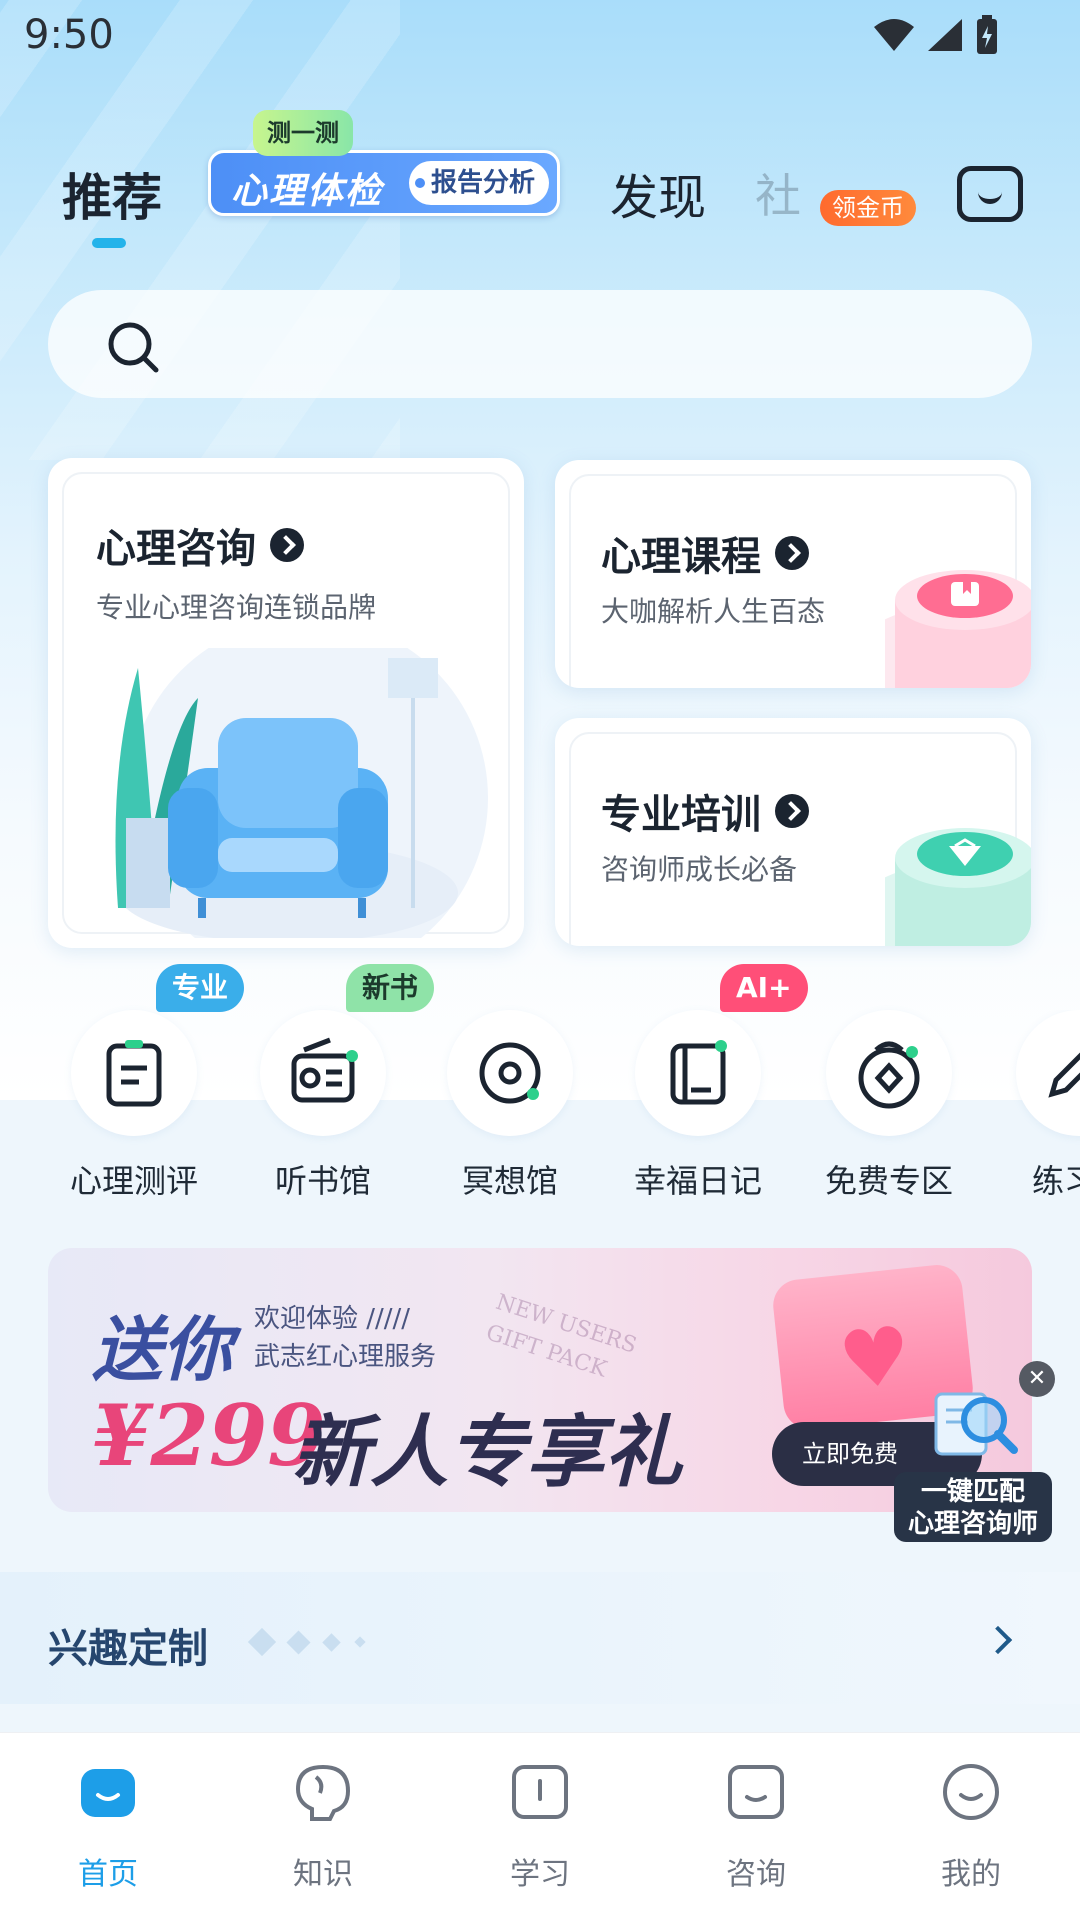 The height and width of the screenshot is (1920, 1080). I want to click on assessment-icon, so click(134, 1073).